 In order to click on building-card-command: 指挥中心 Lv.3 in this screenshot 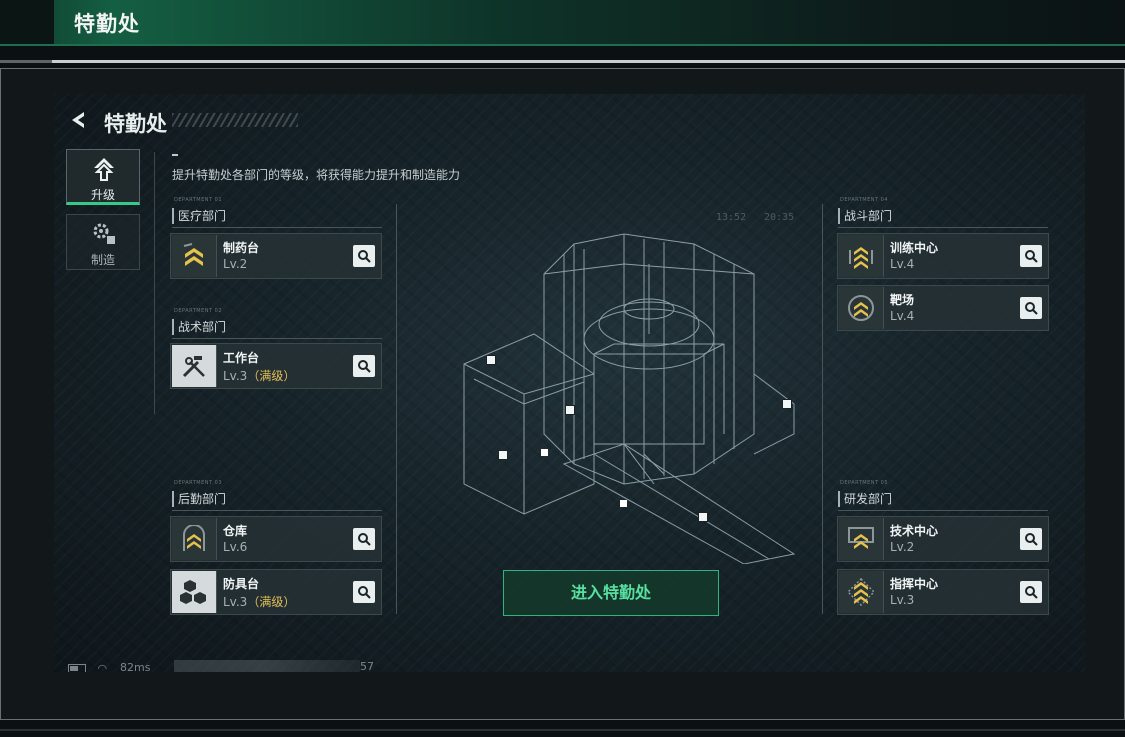, I will do `click(943, 592)`.